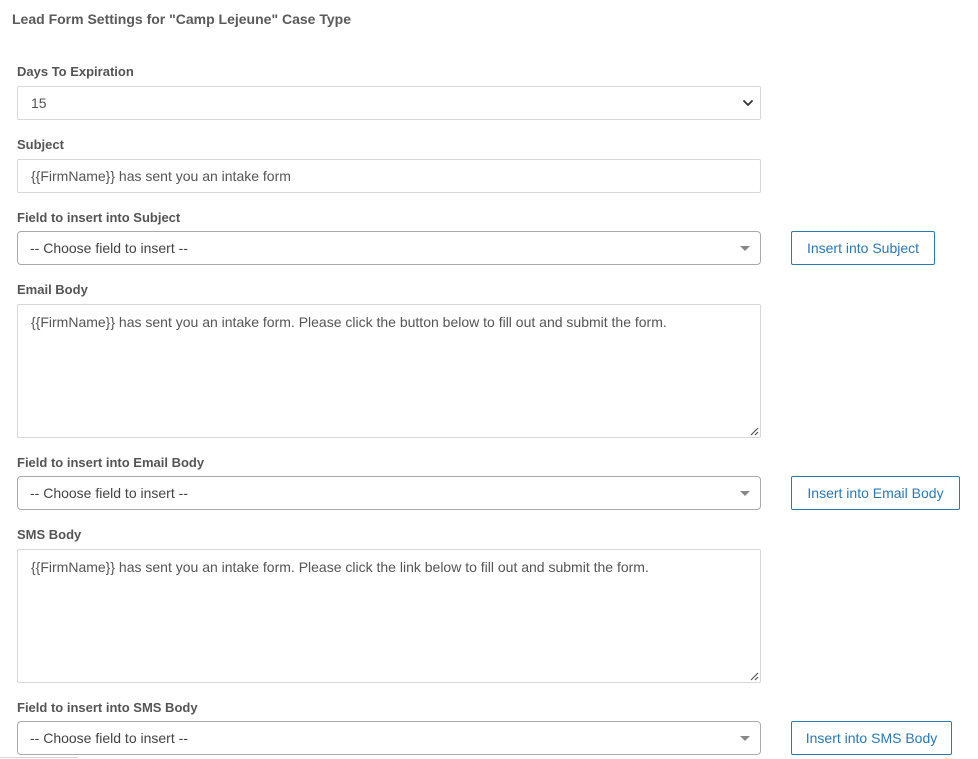 This screenshot has width=978, height=759. Describe the element at coordinates (107, 707) in the screenshot. I see `sms-body-field-insert-label: Field to insert into SMS Body` at that location.